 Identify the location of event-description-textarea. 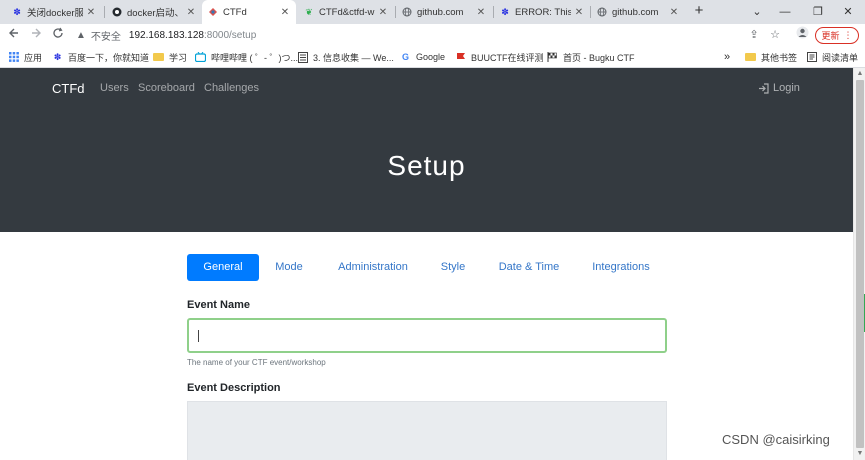
(427, 430).